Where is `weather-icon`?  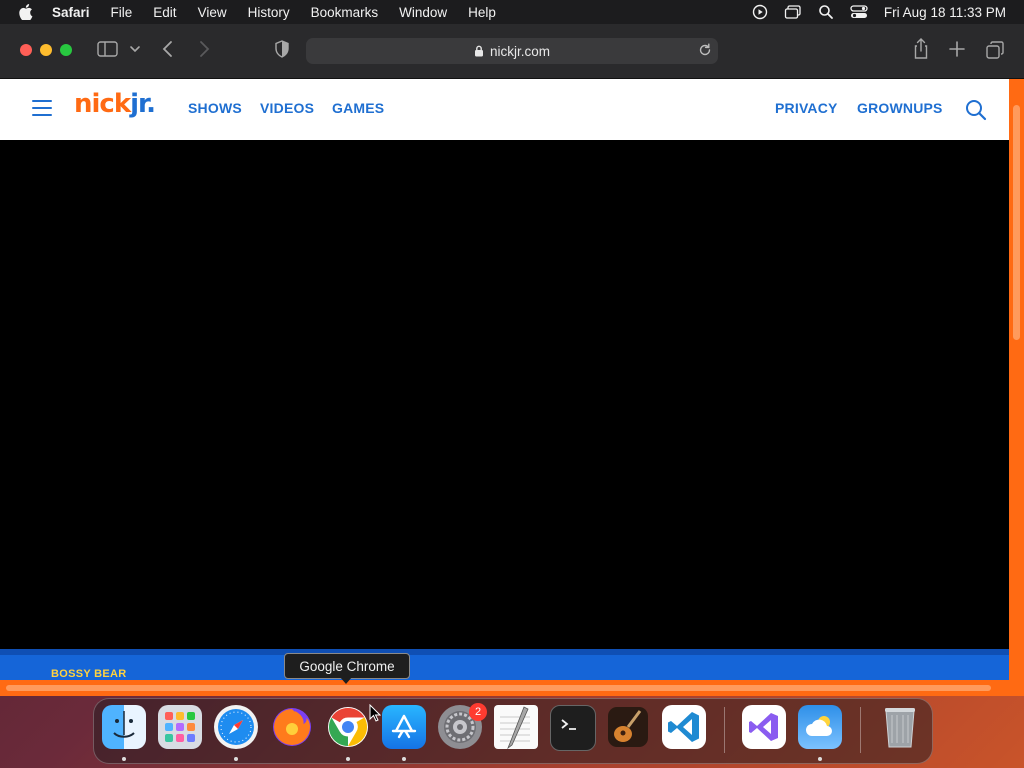
weather-icon is located at coordinates (820, 727).